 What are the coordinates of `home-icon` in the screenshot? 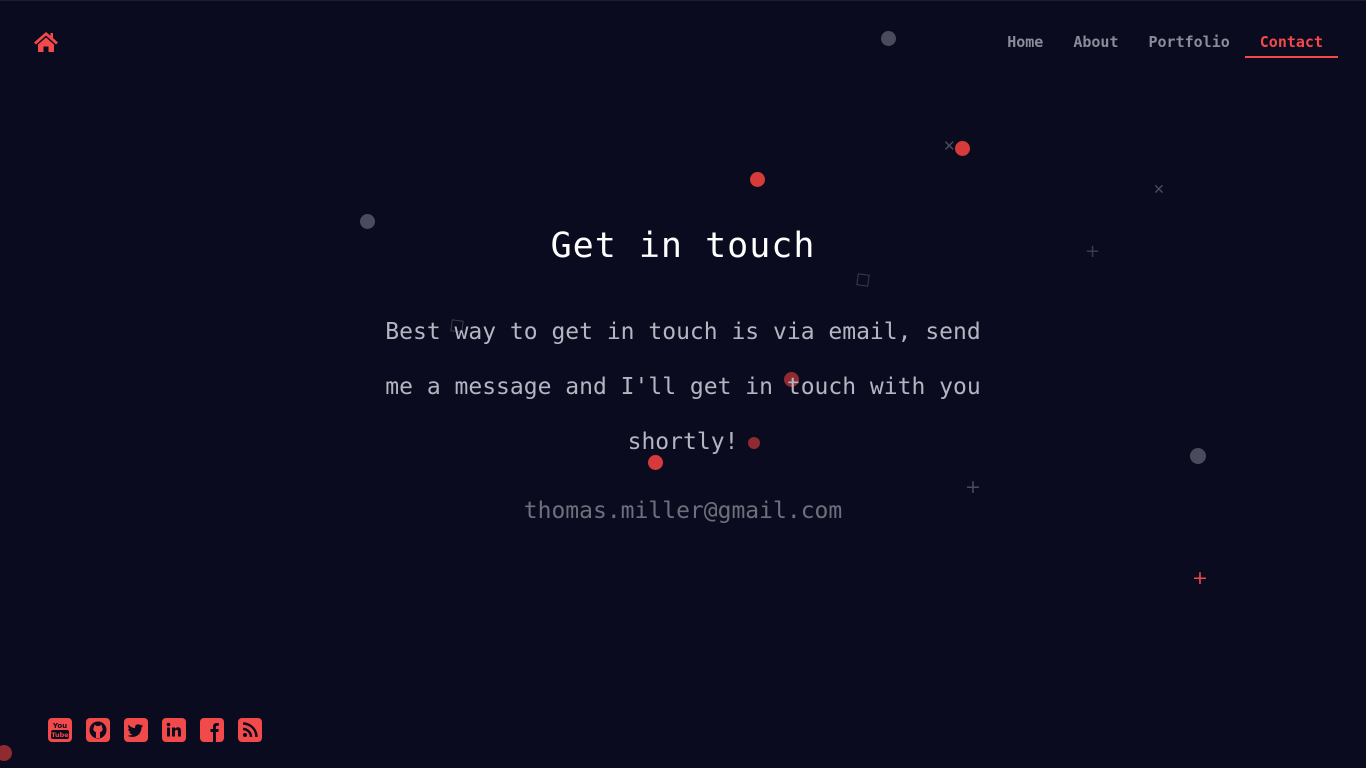 It's located at (46, 42).